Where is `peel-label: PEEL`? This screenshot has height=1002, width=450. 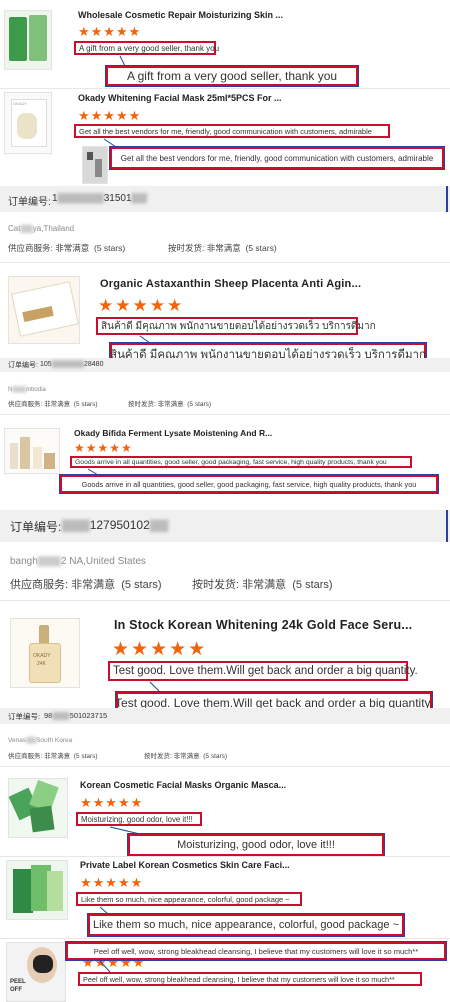
peel-label: PEEL is located at coordinates (18, 982).